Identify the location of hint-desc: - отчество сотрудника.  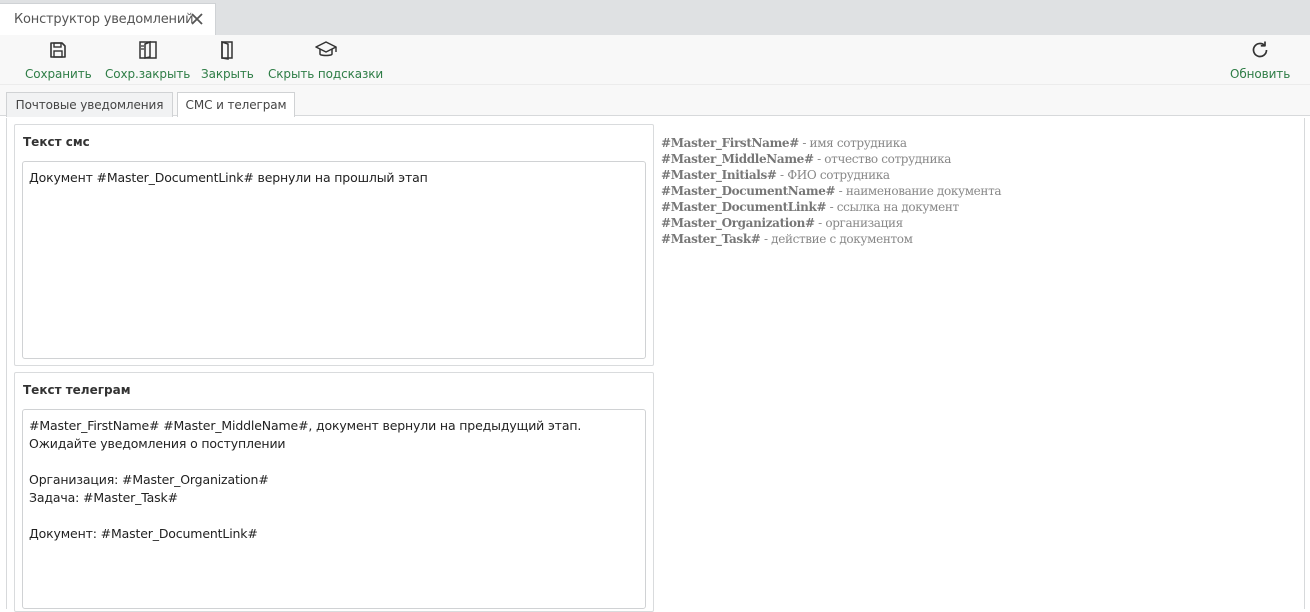
(882, 159).